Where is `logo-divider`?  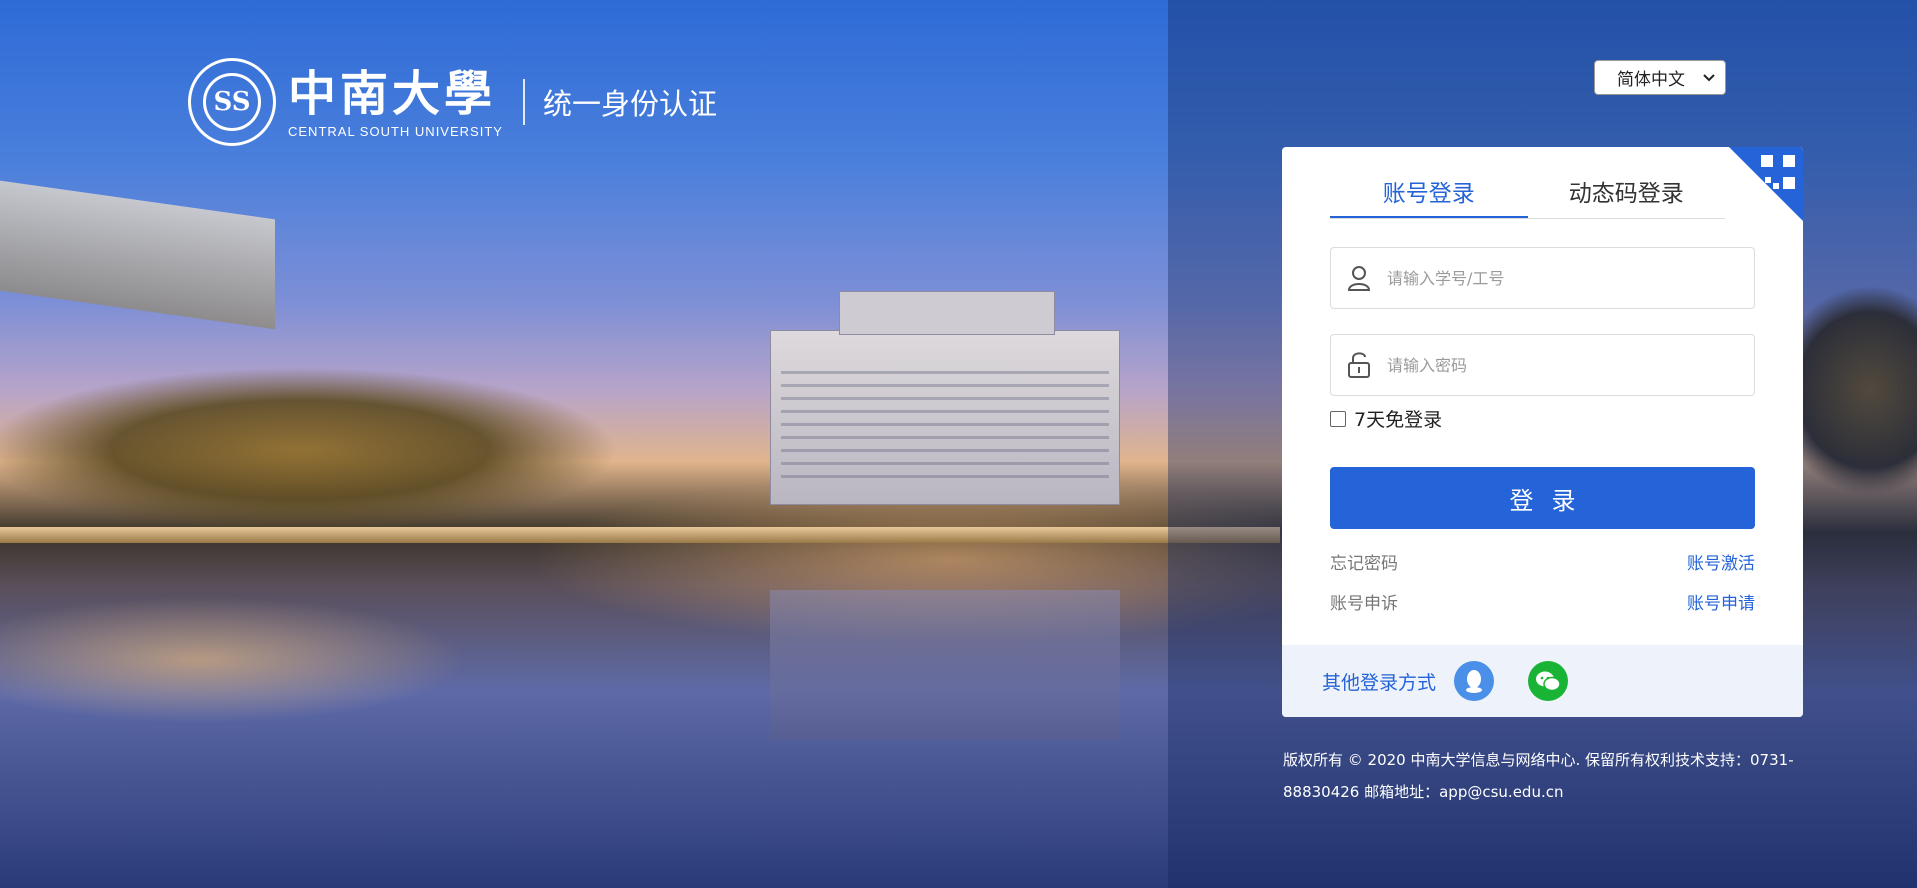
logo-divider is located at coordinates (523, 102).